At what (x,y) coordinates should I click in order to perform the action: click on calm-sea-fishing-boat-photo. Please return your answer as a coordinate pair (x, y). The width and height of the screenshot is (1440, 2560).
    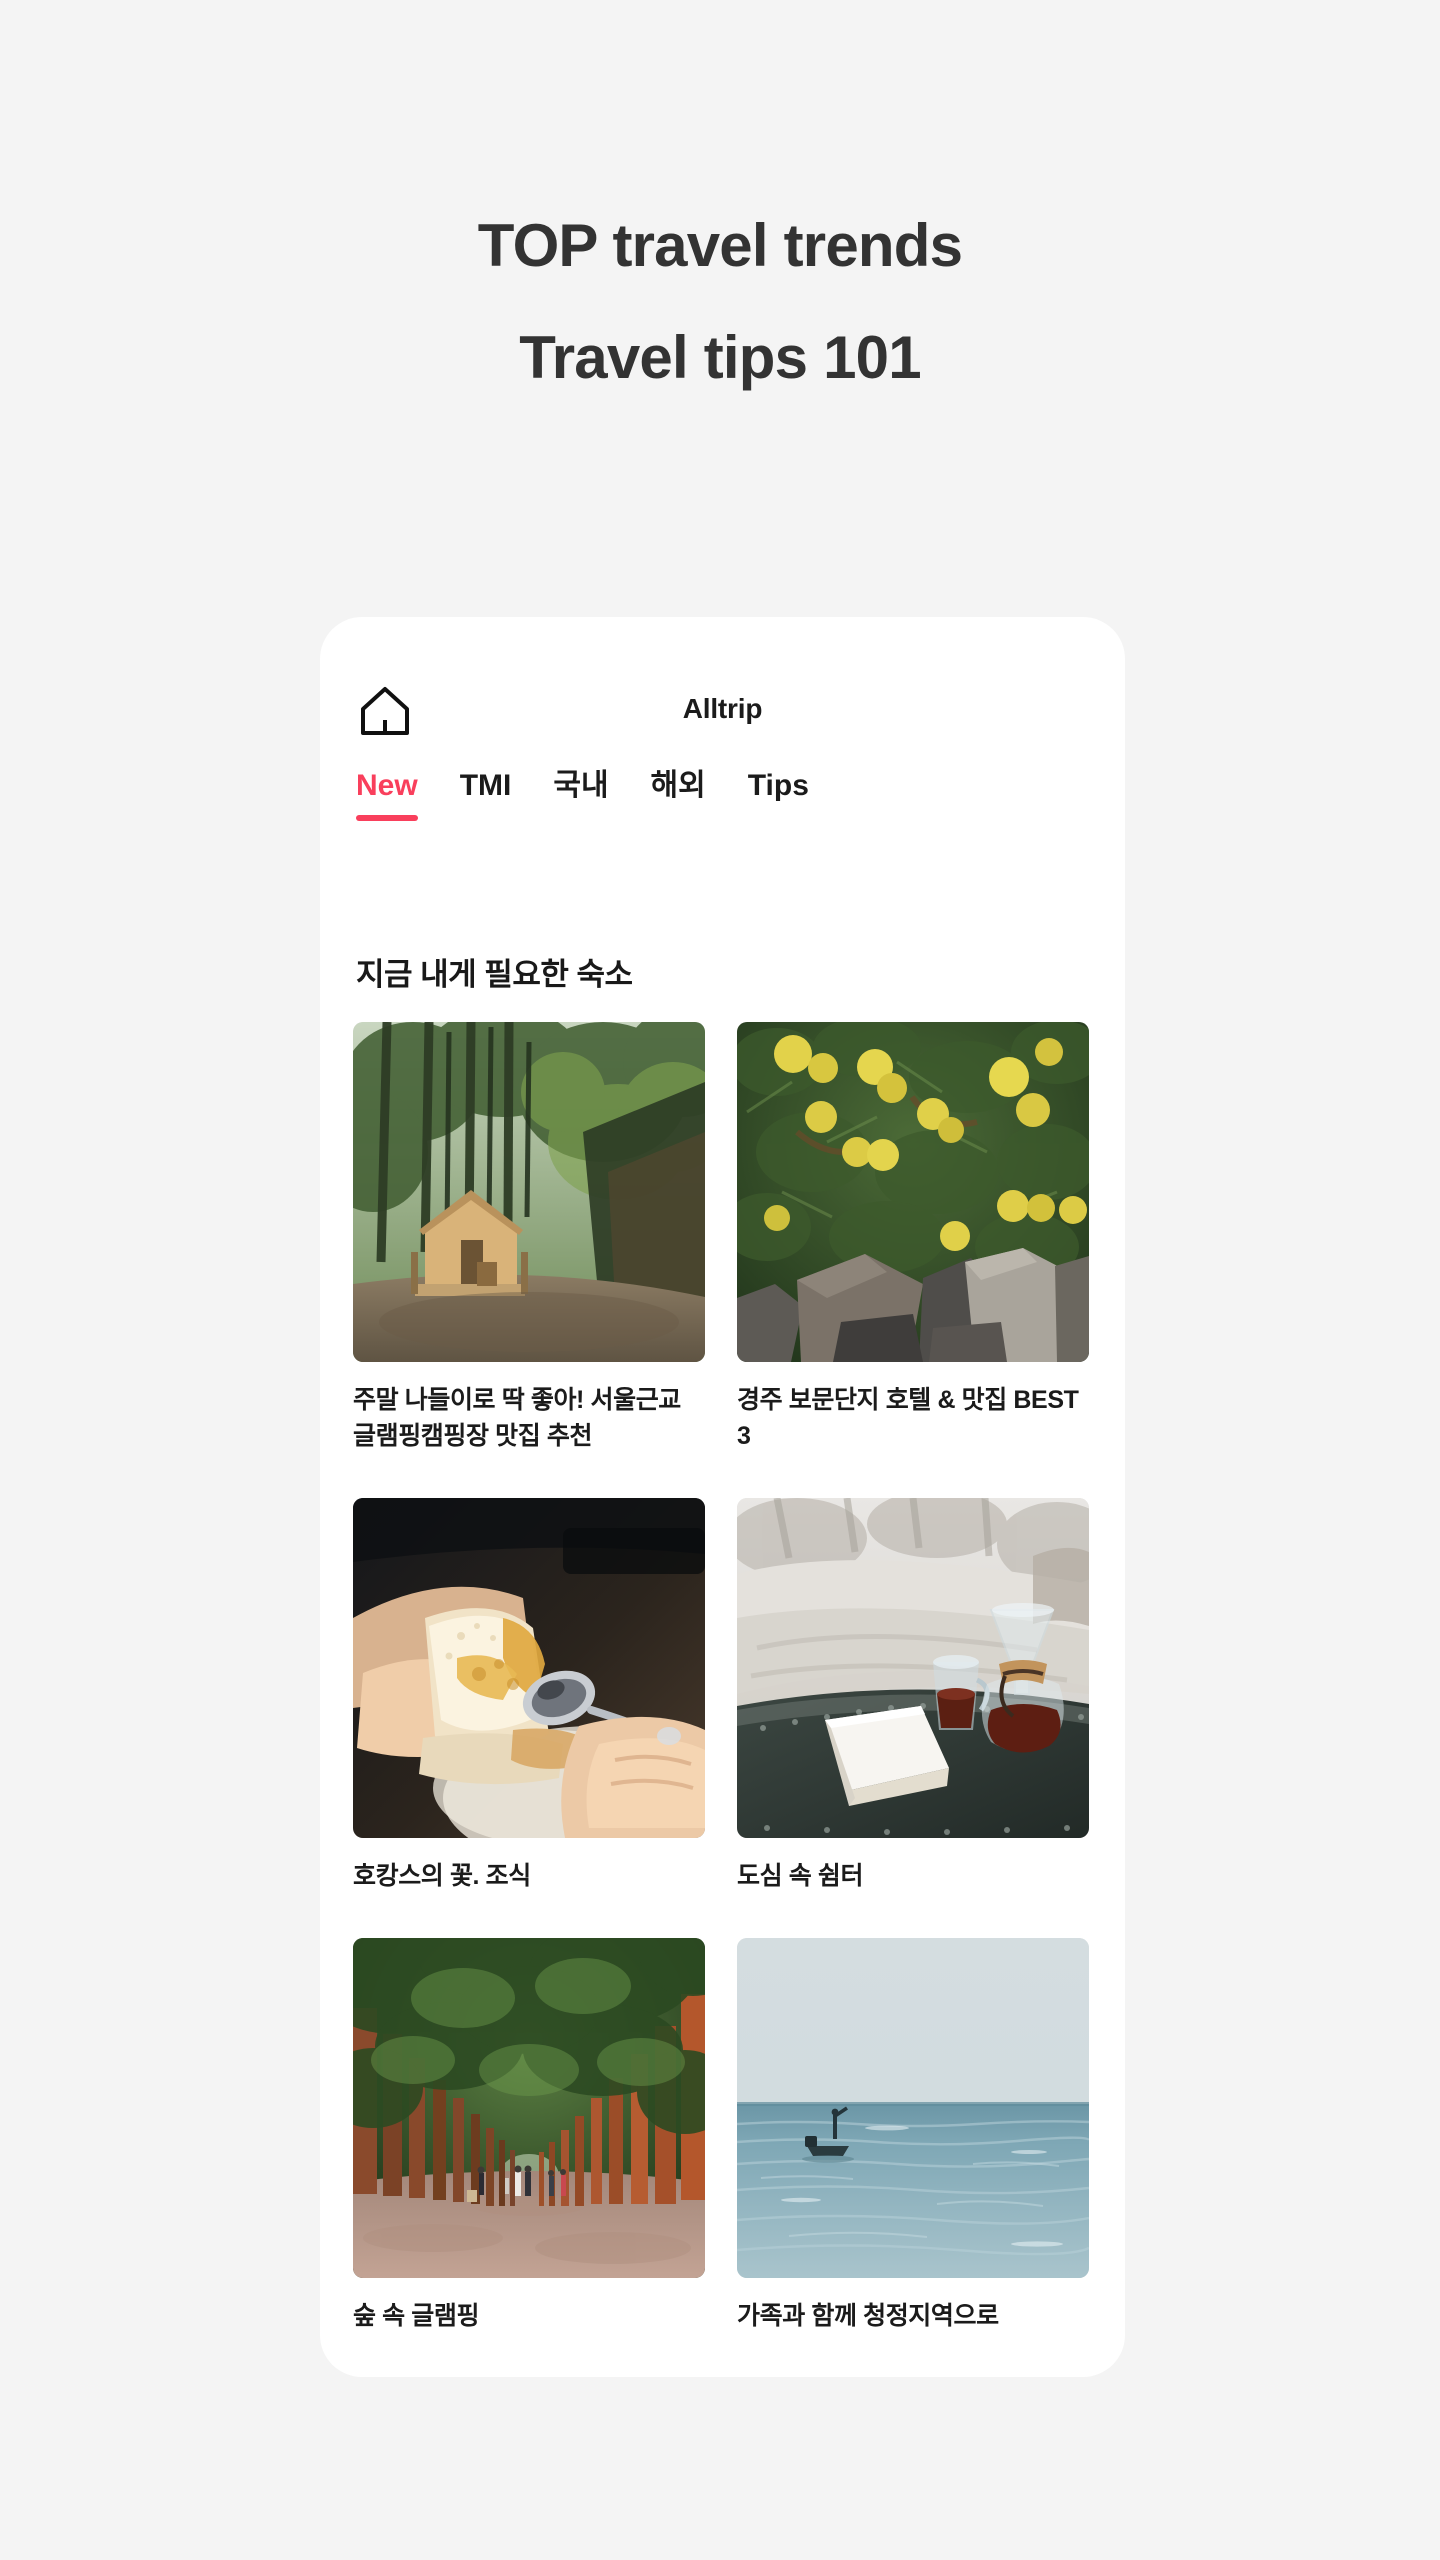
    Looking at the image, I should click on (913, 2108).